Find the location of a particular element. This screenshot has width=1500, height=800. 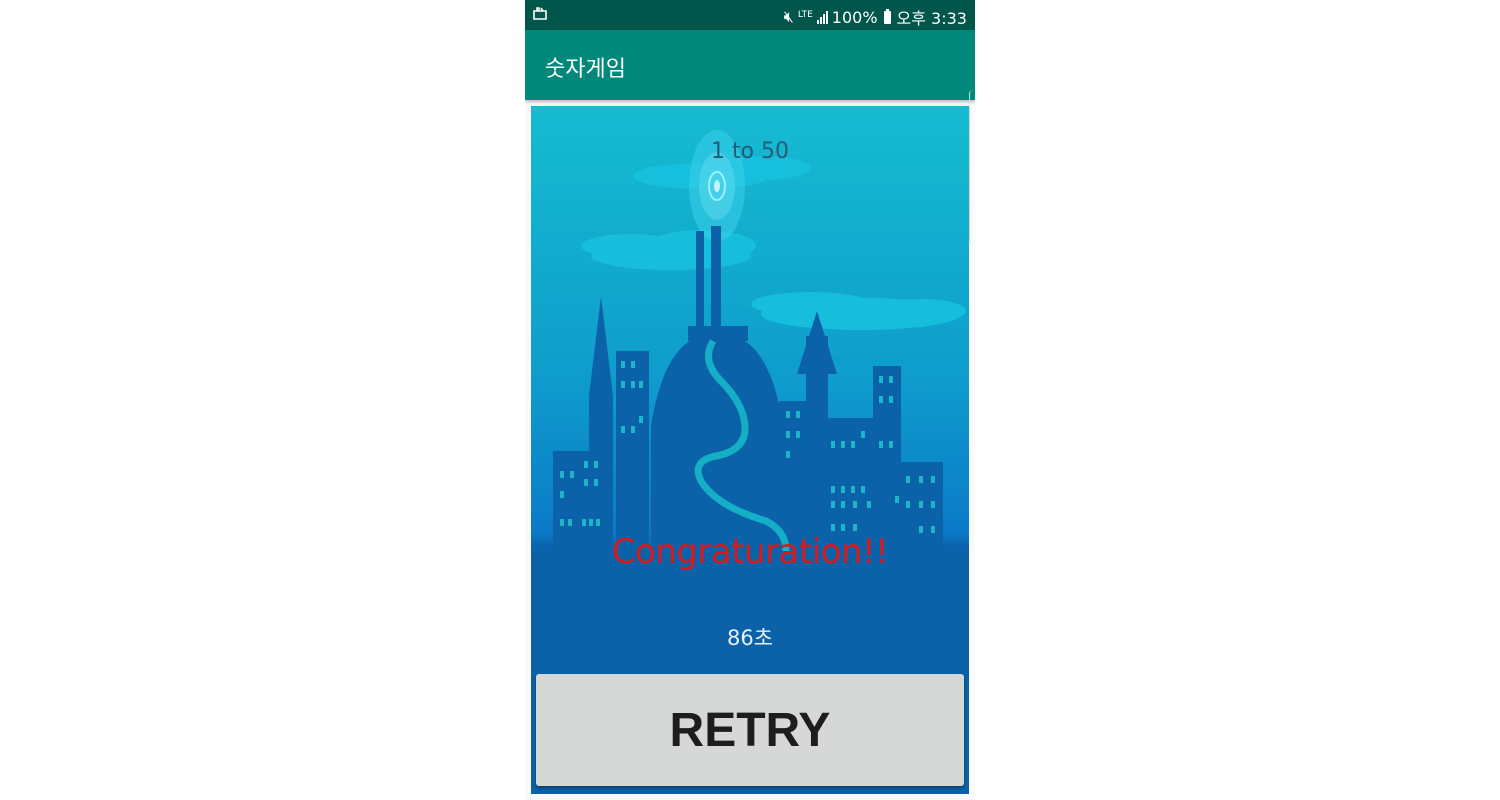

edge-panel-handle is located at coordinates (972, 167).